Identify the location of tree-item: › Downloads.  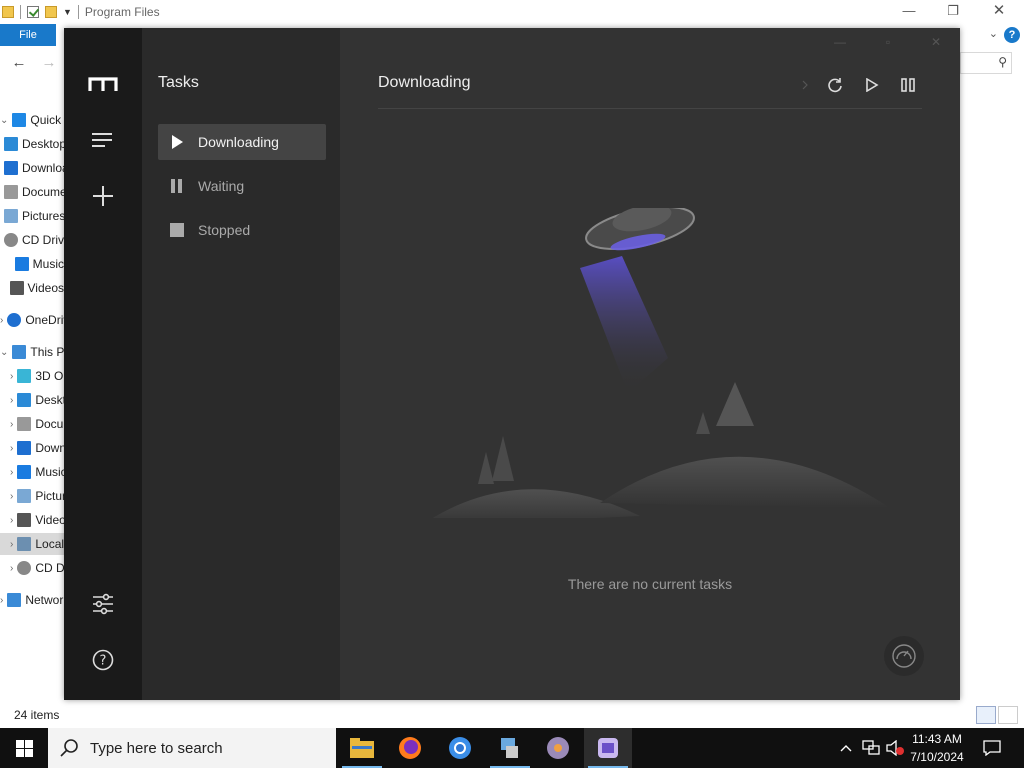
(32, 448).